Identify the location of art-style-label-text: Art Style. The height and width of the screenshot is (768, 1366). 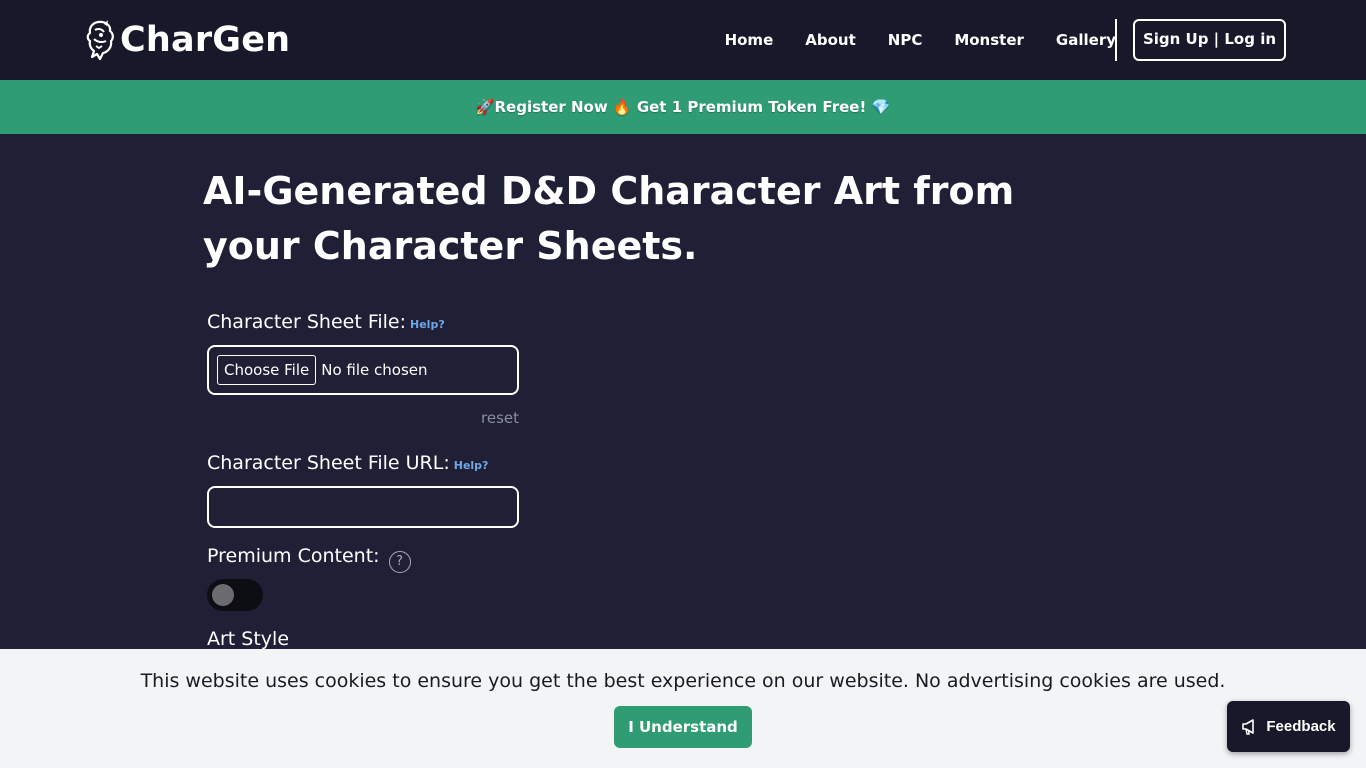
(248, 639).